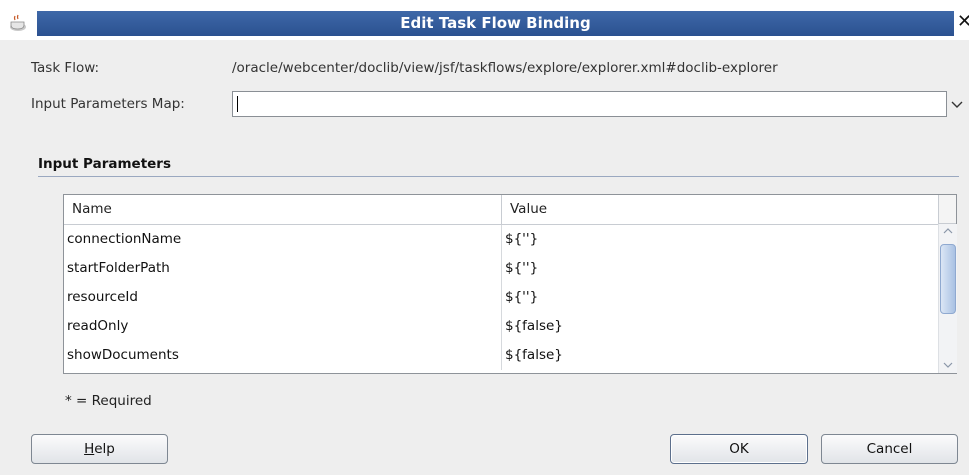 The width and height of the screenshot is (969, 475). I want to click on table-row: startFolderPath ${''}, so click(501, 268).